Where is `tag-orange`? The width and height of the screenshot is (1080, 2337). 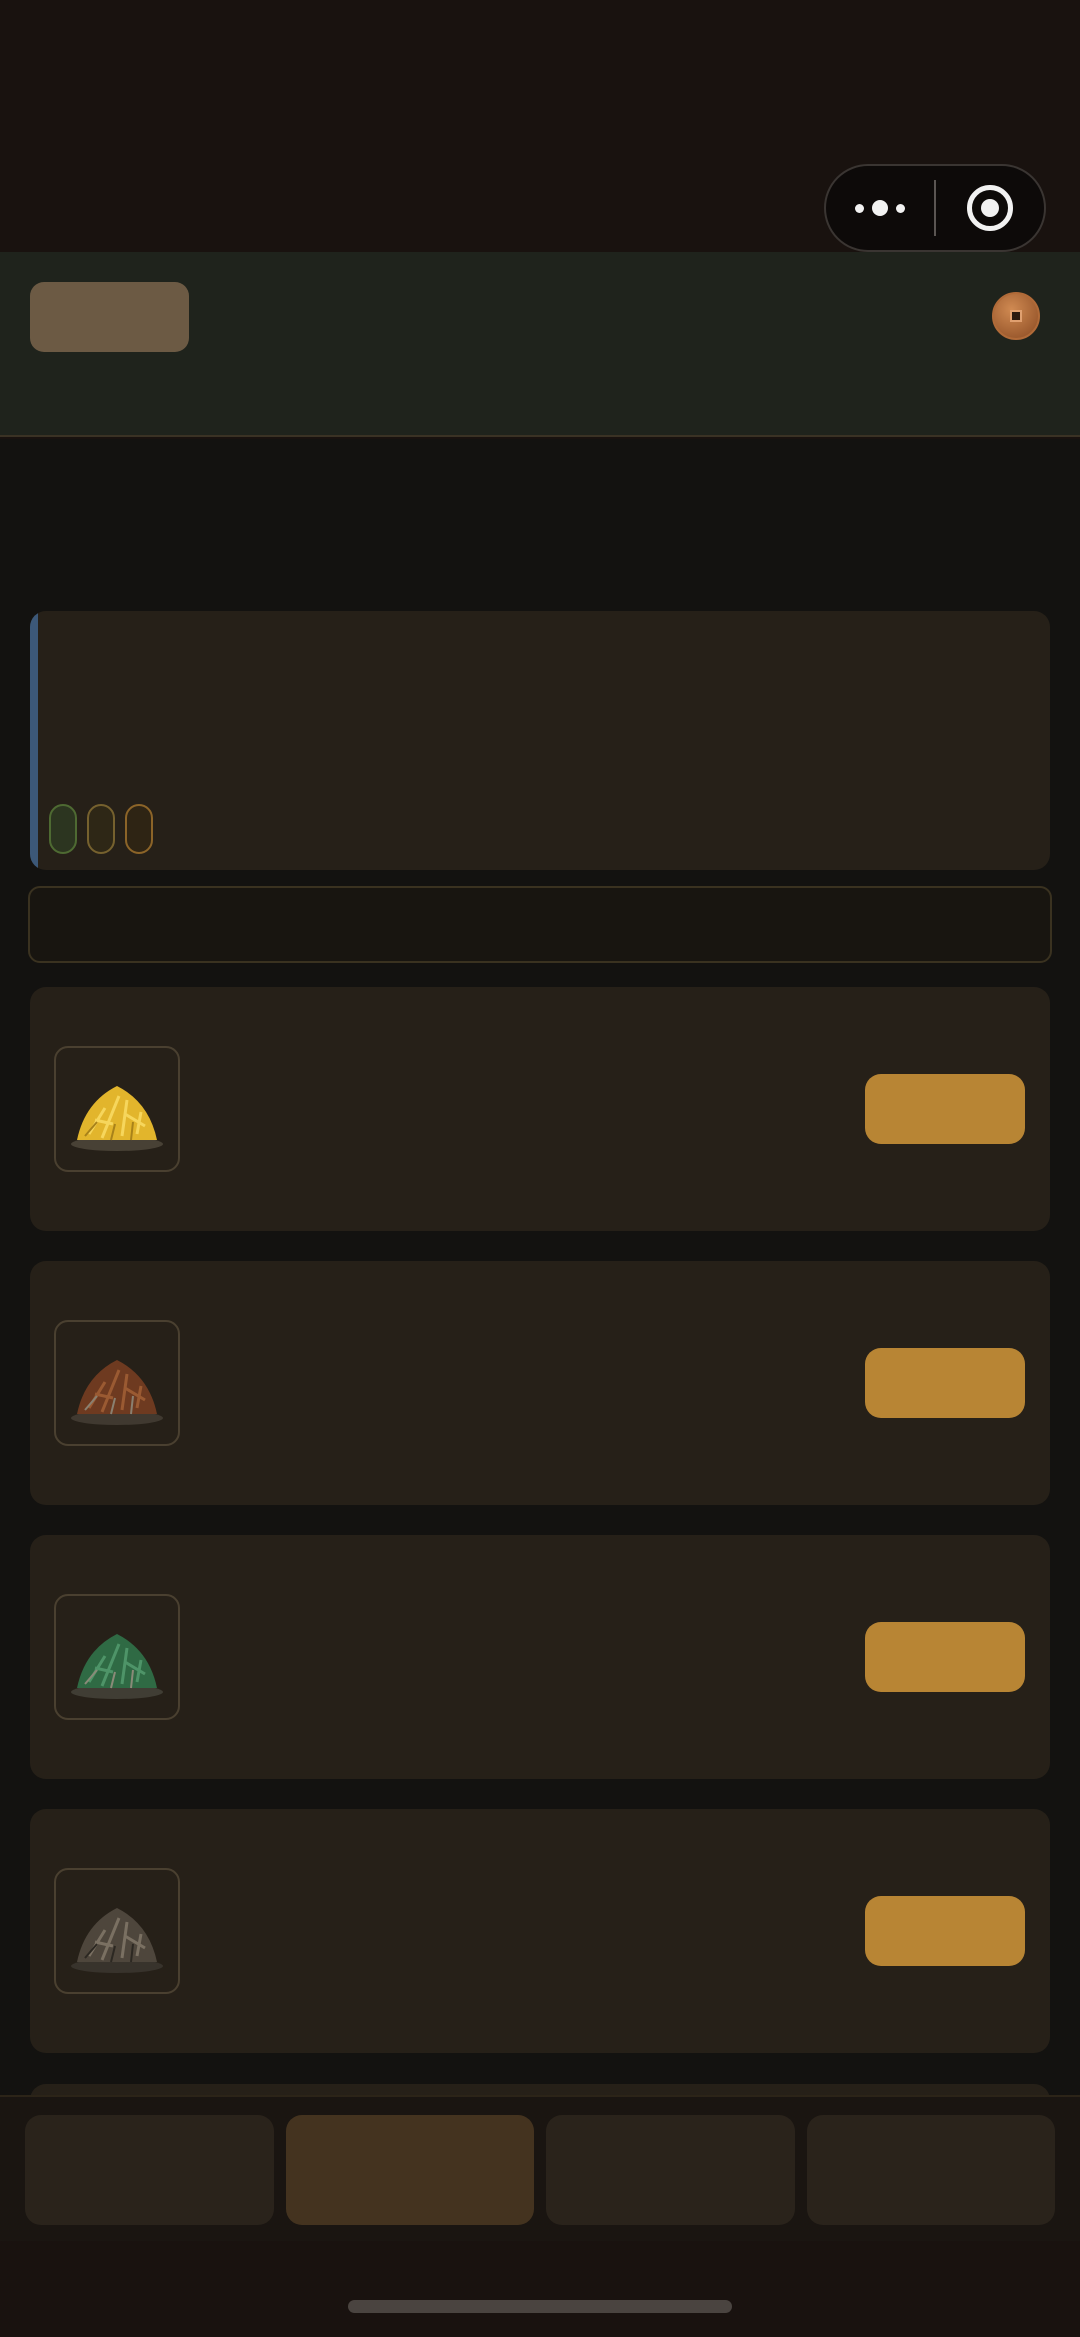
tag-orange is located at coordinates (139, 829).